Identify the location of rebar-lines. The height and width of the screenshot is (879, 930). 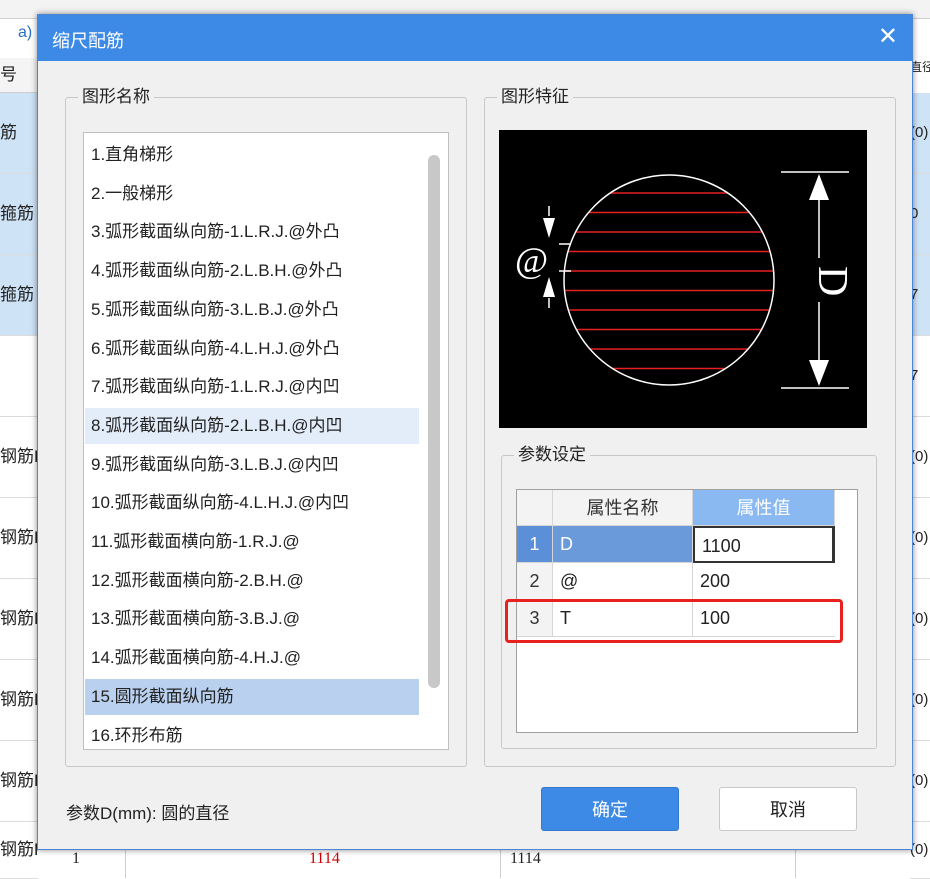
(669, 281).